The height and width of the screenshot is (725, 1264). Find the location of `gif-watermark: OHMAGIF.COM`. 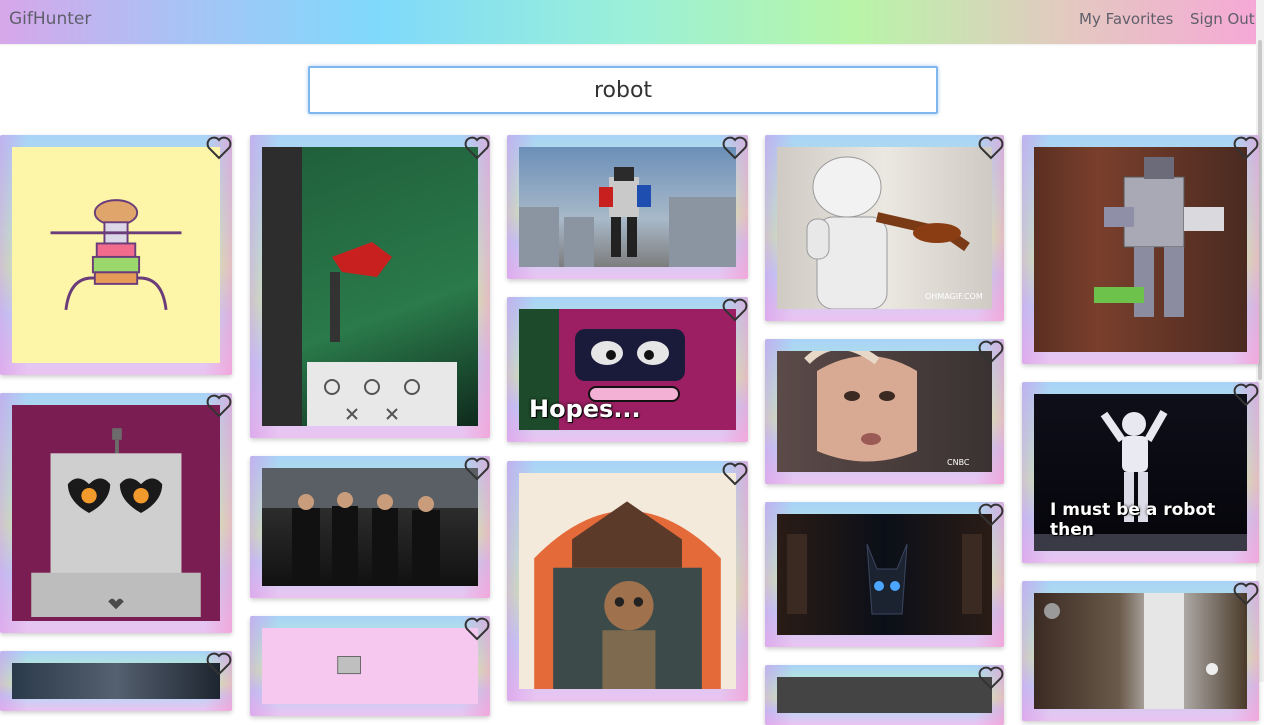

gif-watermark: OHMAGIF.COM is located at coordinates (954, 296).